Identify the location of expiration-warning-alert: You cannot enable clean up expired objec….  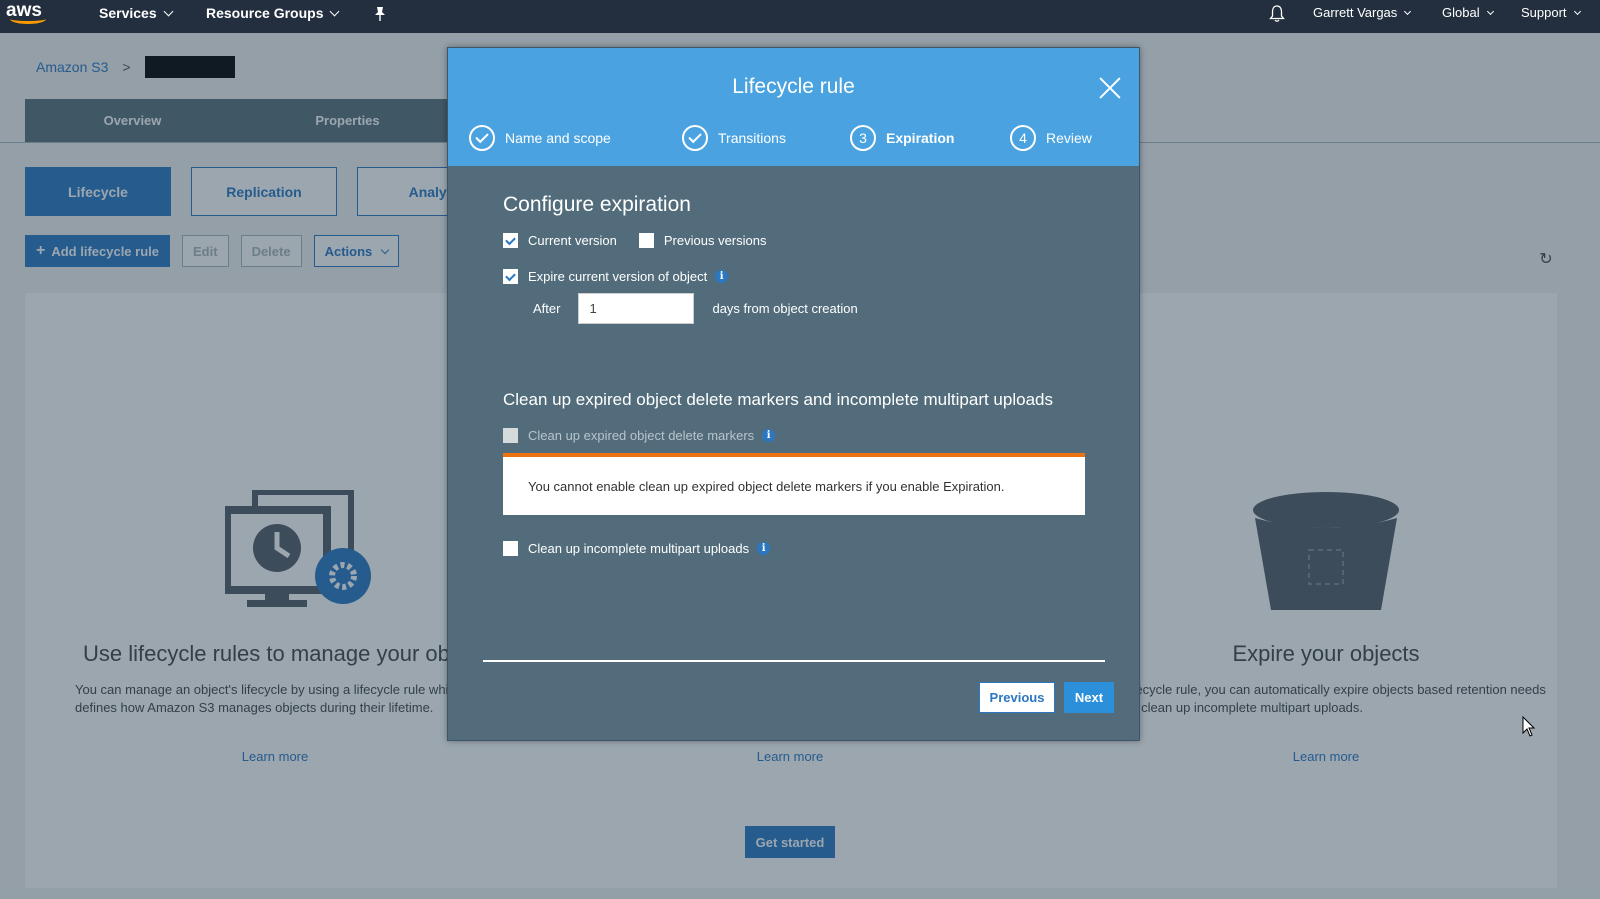
(794, 484).